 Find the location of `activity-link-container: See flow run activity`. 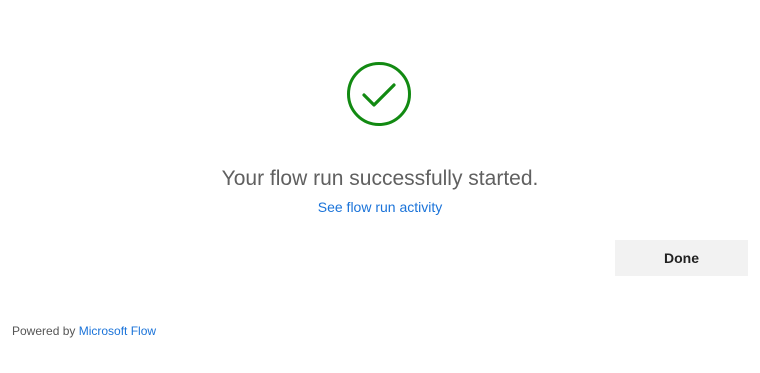

activity-link-container: See flow run activity is located at coordinates (380, 207).